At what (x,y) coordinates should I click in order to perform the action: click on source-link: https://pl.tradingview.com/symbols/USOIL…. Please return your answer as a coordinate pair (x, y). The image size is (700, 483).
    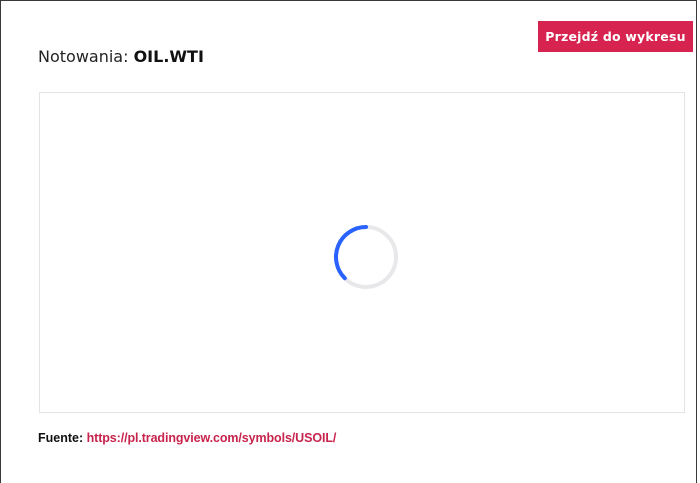
    Looking at the image, I should click on (212, 438).